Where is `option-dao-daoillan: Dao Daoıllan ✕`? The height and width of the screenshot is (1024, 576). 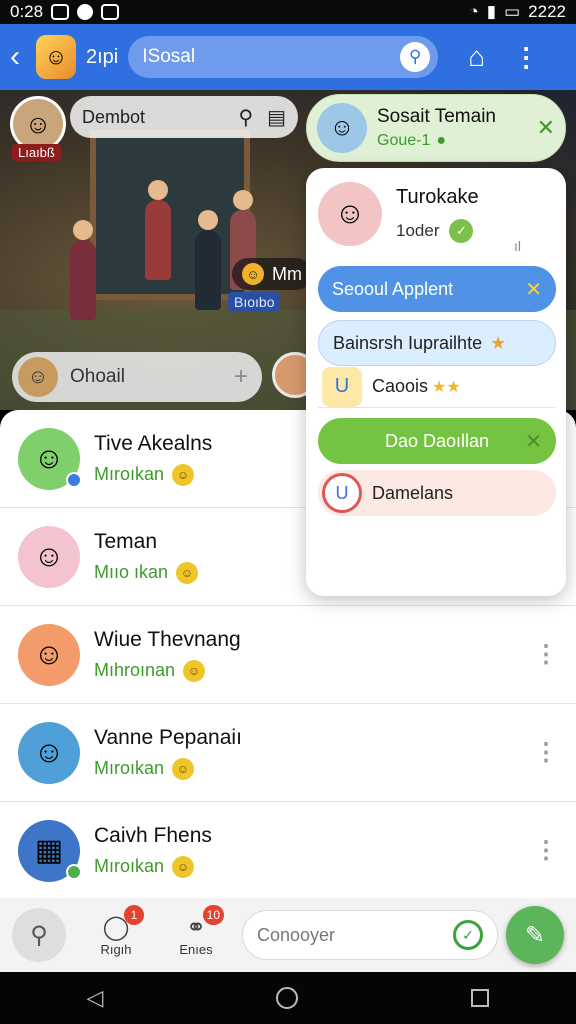 option-dao-daoillan: Dao Daoıllan ✕ is located at coordinates (437, 441).